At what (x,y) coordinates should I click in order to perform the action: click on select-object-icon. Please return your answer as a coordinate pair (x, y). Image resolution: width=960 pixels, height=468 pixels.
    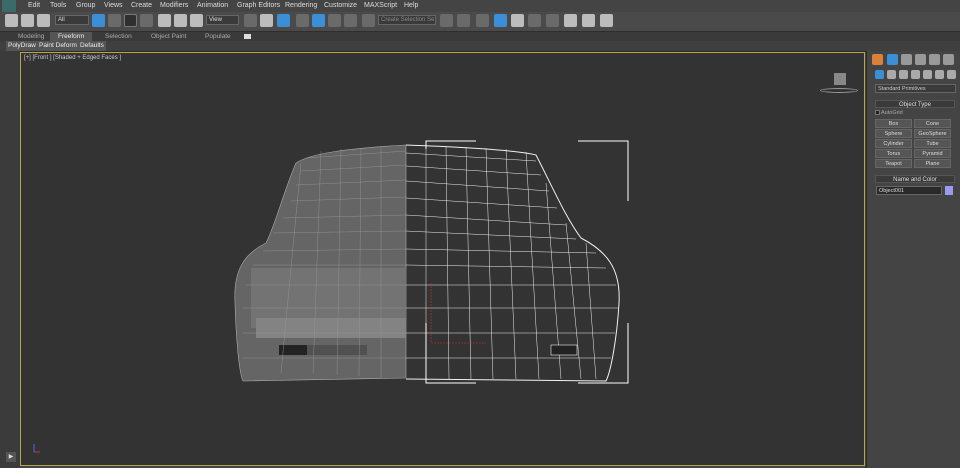
    Looking at the image, I should click on (98, 20).